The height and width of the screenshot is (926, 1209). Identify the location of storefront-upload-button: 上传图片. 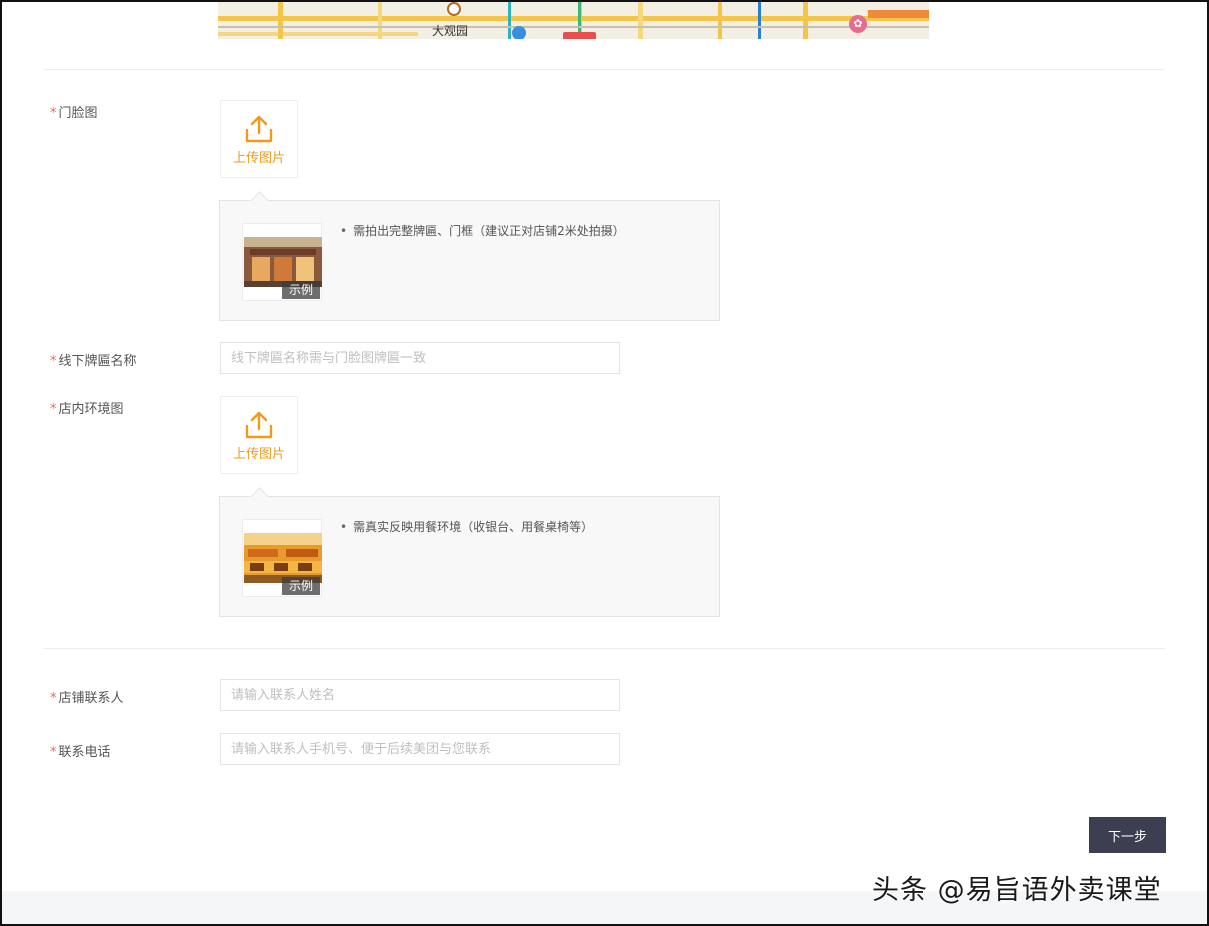
(259, 139).